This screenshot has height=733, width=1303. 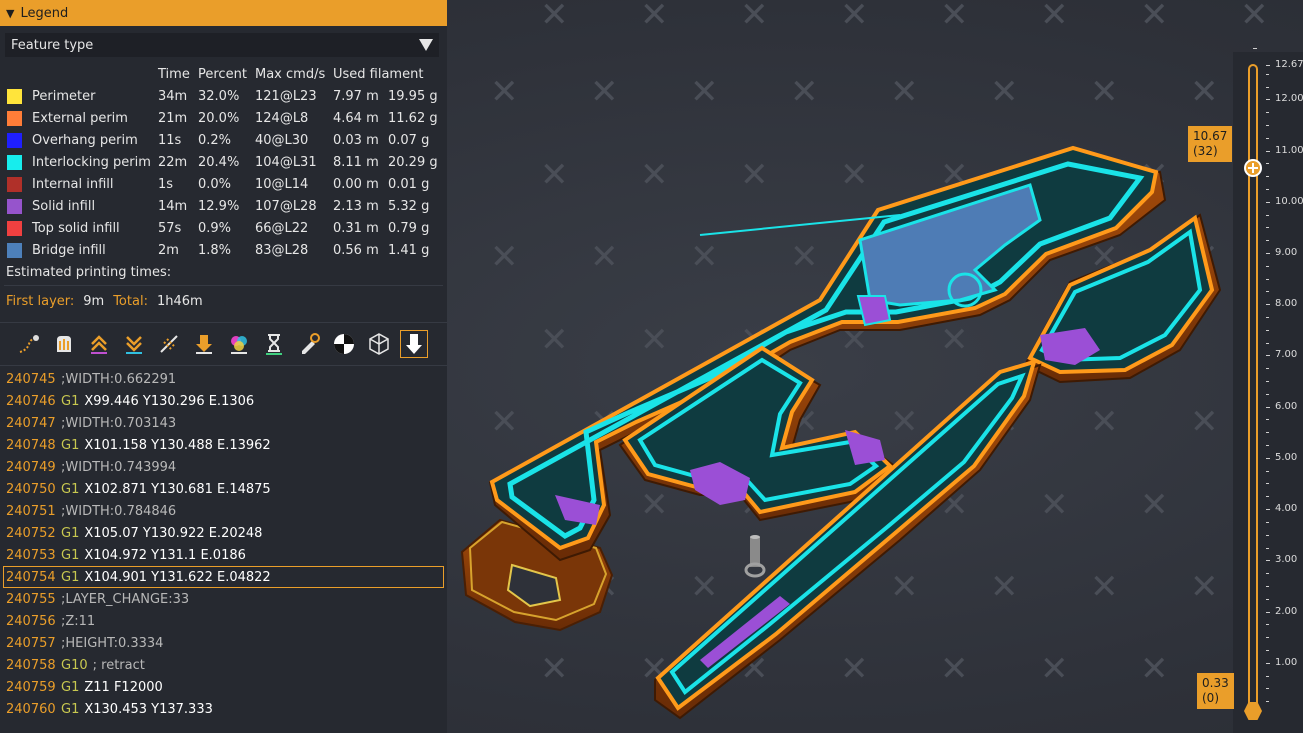 I want to click on gcode-line: 240757 ;HEIGHT:0.3334, so click(x=223, y=643).